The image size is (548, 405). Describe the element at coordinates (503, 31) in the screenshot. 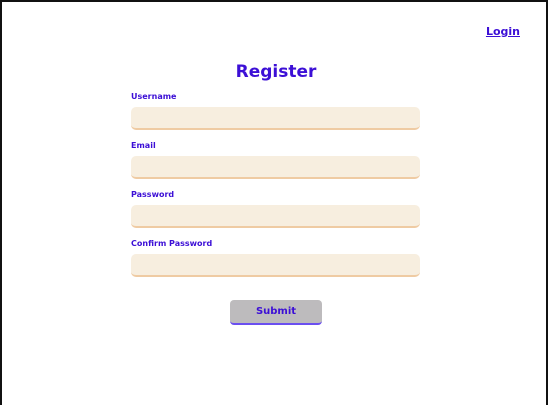

I see `login-link: Login` at that location.